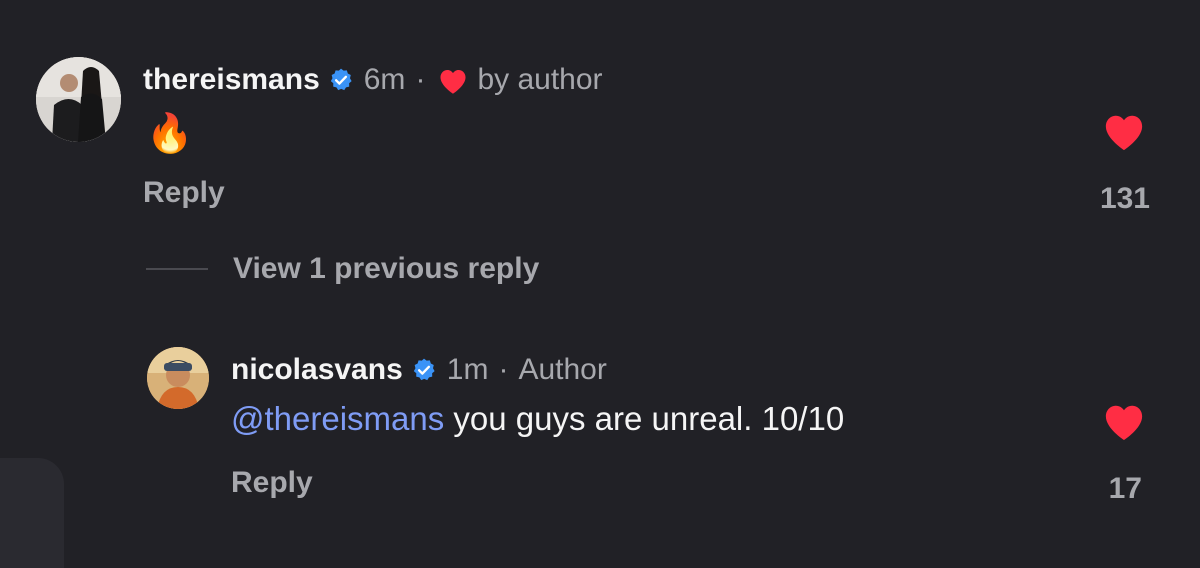  I want to click on comment-like-button, so click(1124, 131).